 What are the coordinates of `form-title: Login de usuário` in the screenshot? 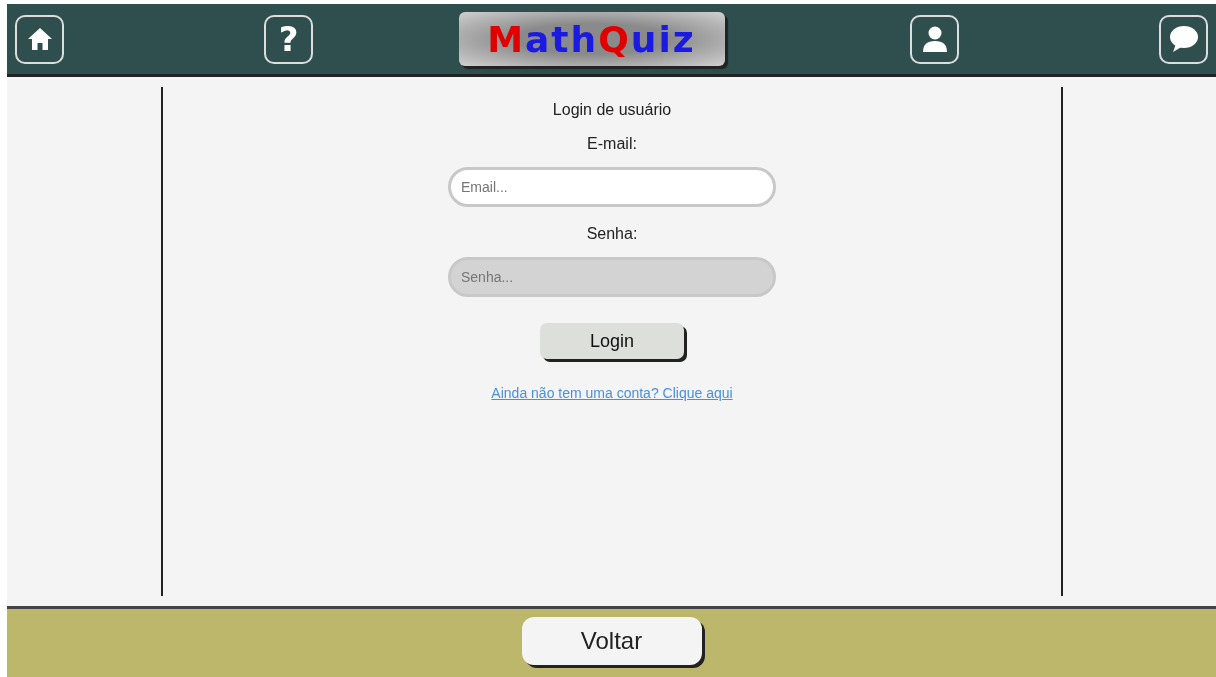 It's located at (612, 110).